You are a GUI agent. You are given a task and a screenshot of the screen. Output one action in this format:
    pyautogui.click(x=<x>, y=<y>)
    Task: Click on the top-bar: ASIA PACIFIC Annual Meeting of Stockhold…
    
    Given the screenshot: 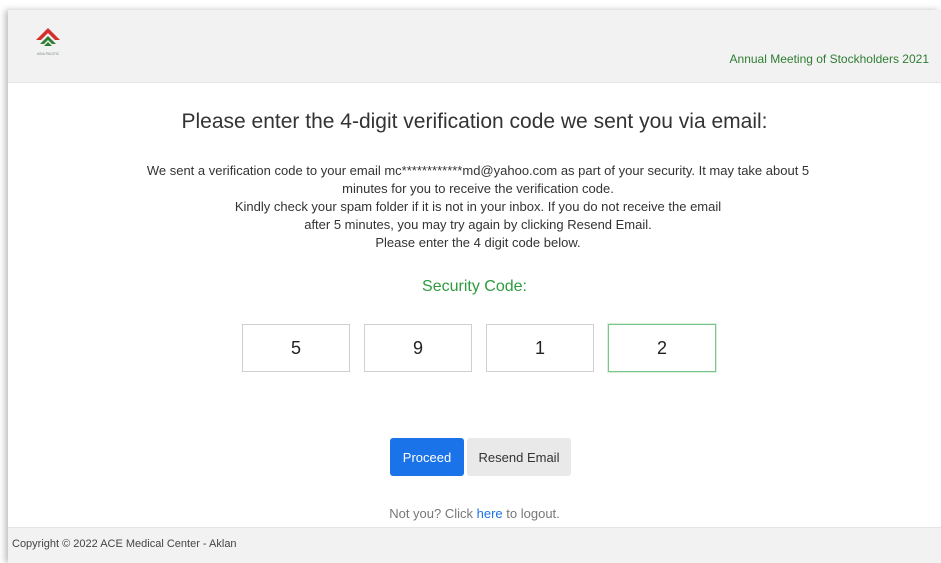 What is the action you would take?
    pyautogui.click(x=474, y=46)
    